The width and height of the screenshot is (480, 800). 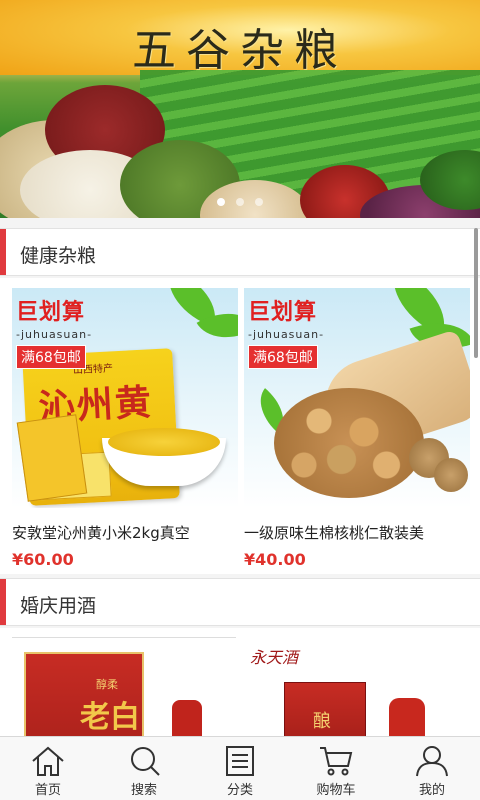 What do you see at coordinates (107, 684) in the screenshot?
I see `box-label: 醇柔` at bounding box center [107, 684].